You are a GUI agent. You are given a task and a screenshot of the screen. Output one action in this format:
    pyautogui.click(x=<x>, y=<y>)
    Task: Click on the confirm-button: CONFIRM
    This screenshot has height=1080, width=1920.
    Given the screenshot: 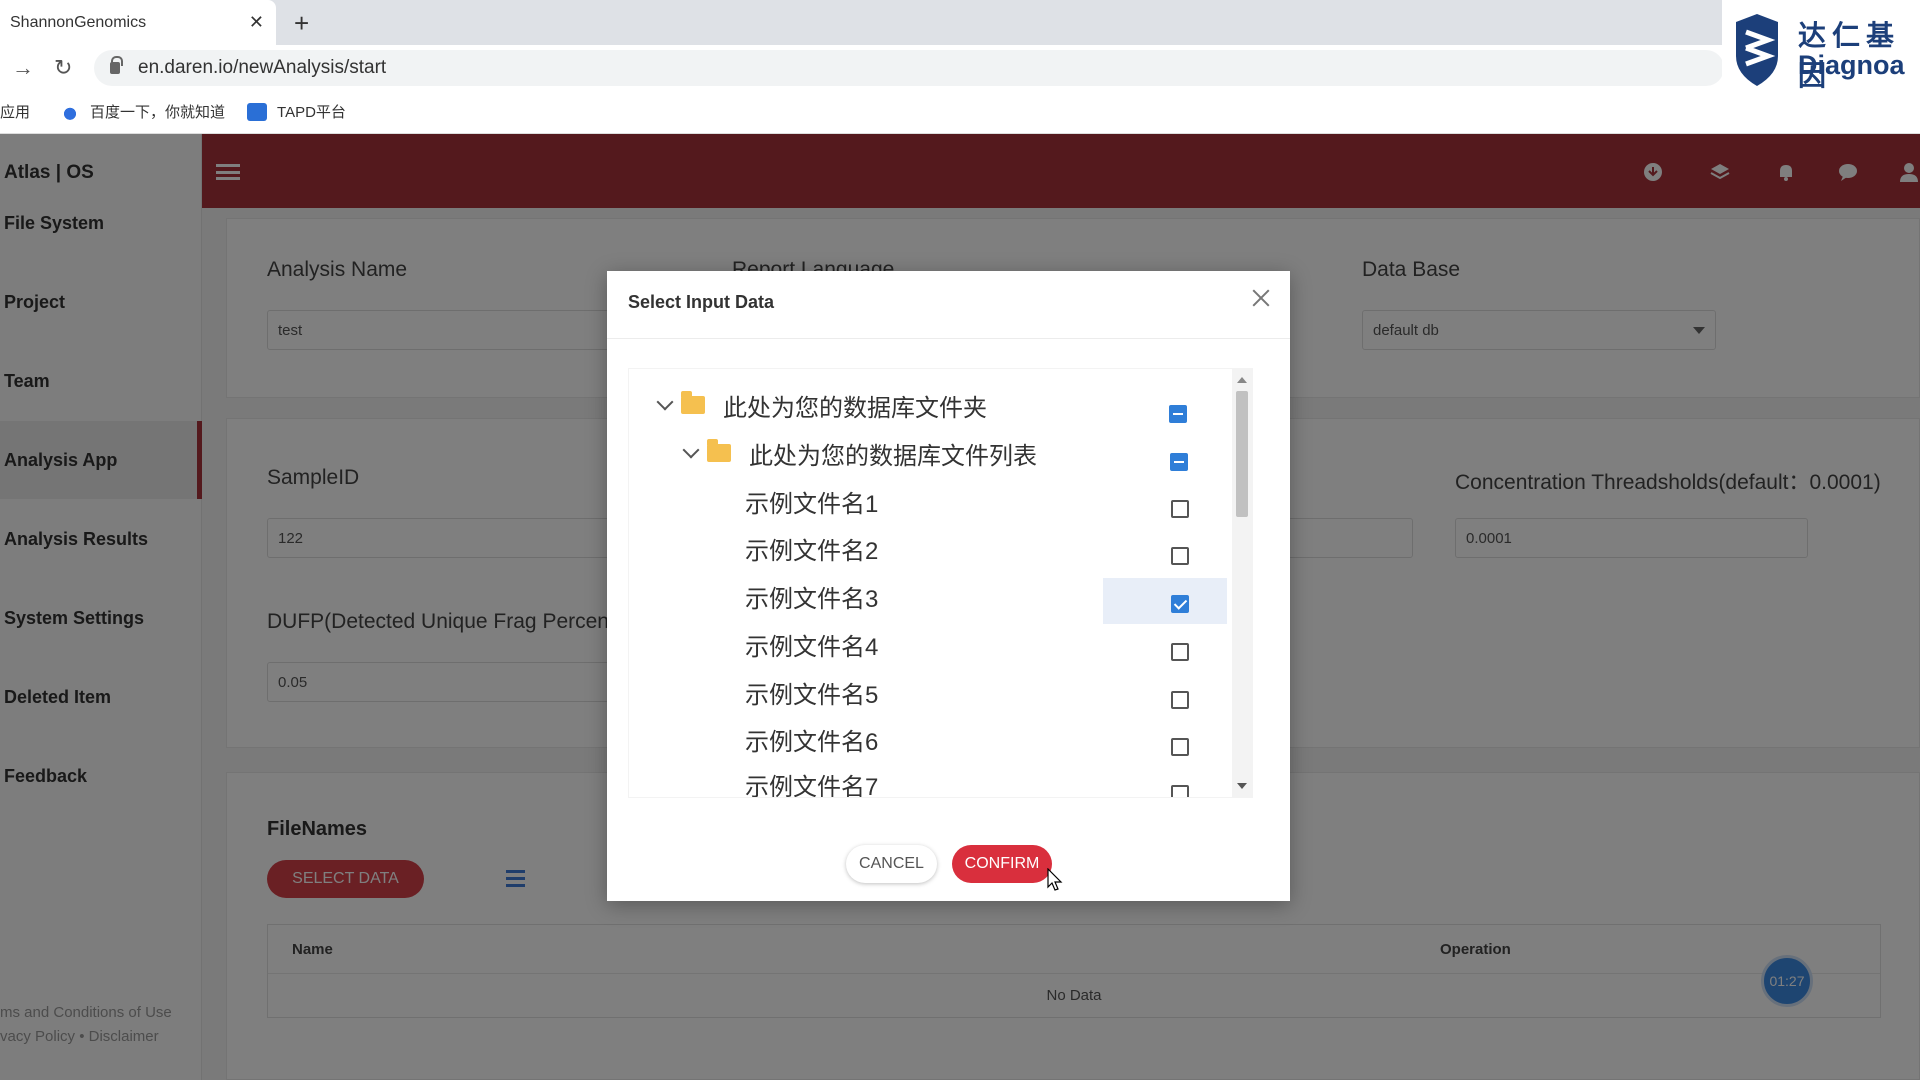 What is the action you would take?
    pyautogui.click(x=1002, y=864)
    